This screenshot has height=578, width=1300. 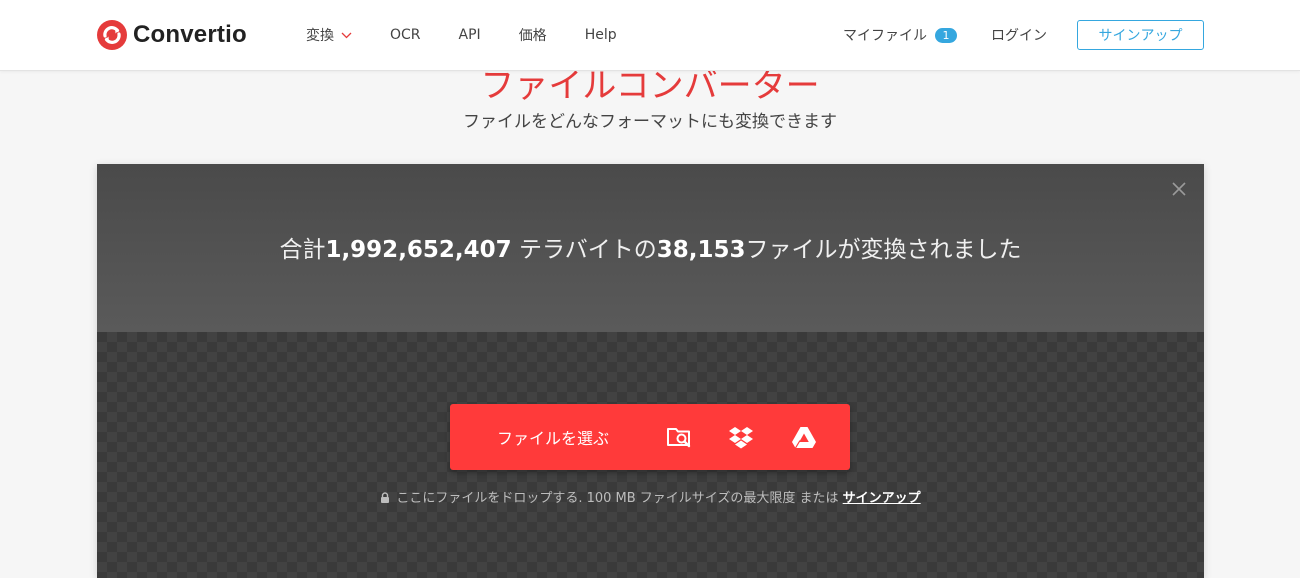 I want to click on user-nav: マイファイル 1 ログイン サインアップ, so click(x=1023, y=35).